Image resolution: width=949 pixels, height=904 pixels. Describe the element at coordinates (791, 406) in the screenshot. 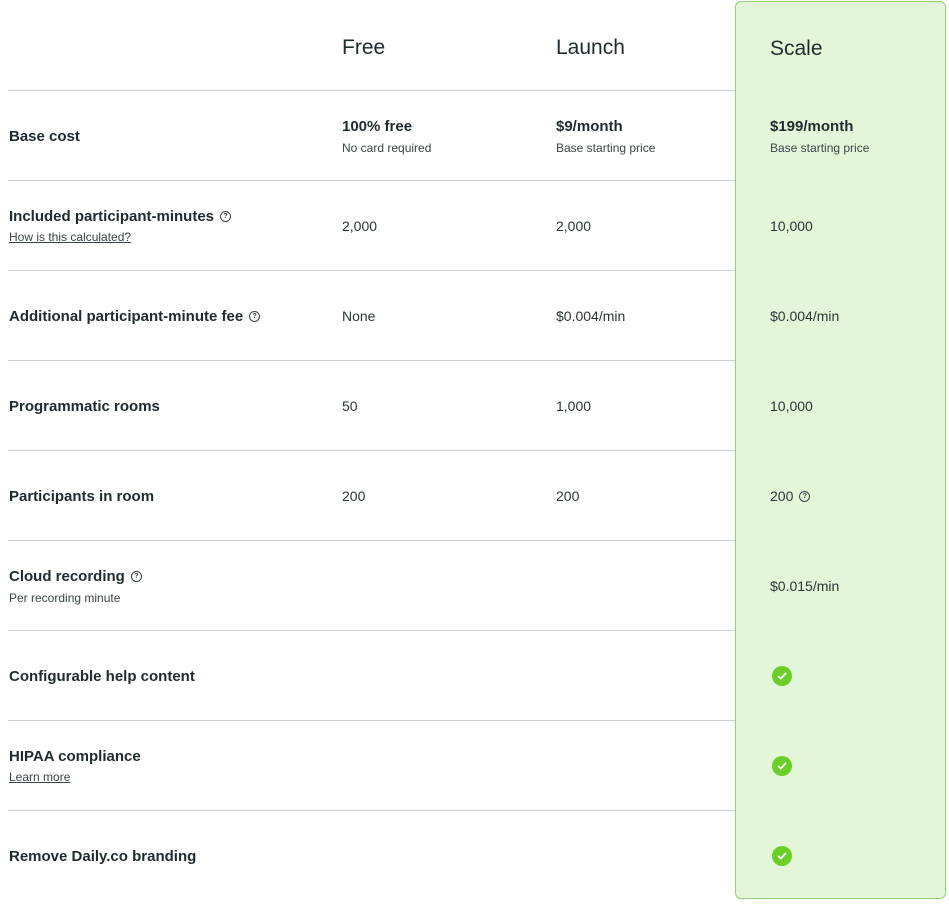

I see `scale-programmatic-rooms: 10,000` at that location.